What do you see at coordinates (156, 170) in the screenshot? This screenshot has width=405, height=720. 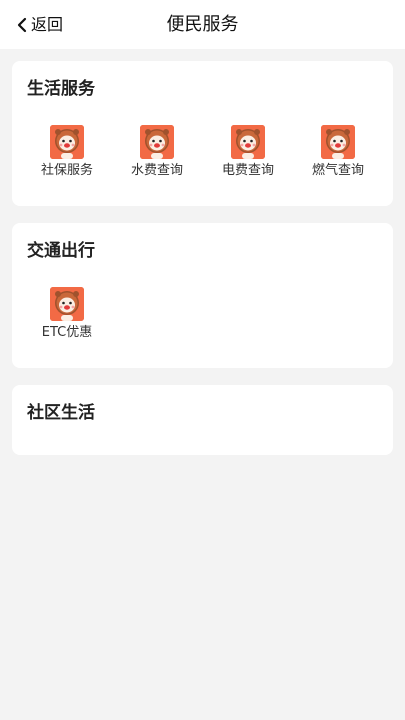 I see `service-item-label: 水费查询` at bounding box center [156, 170].